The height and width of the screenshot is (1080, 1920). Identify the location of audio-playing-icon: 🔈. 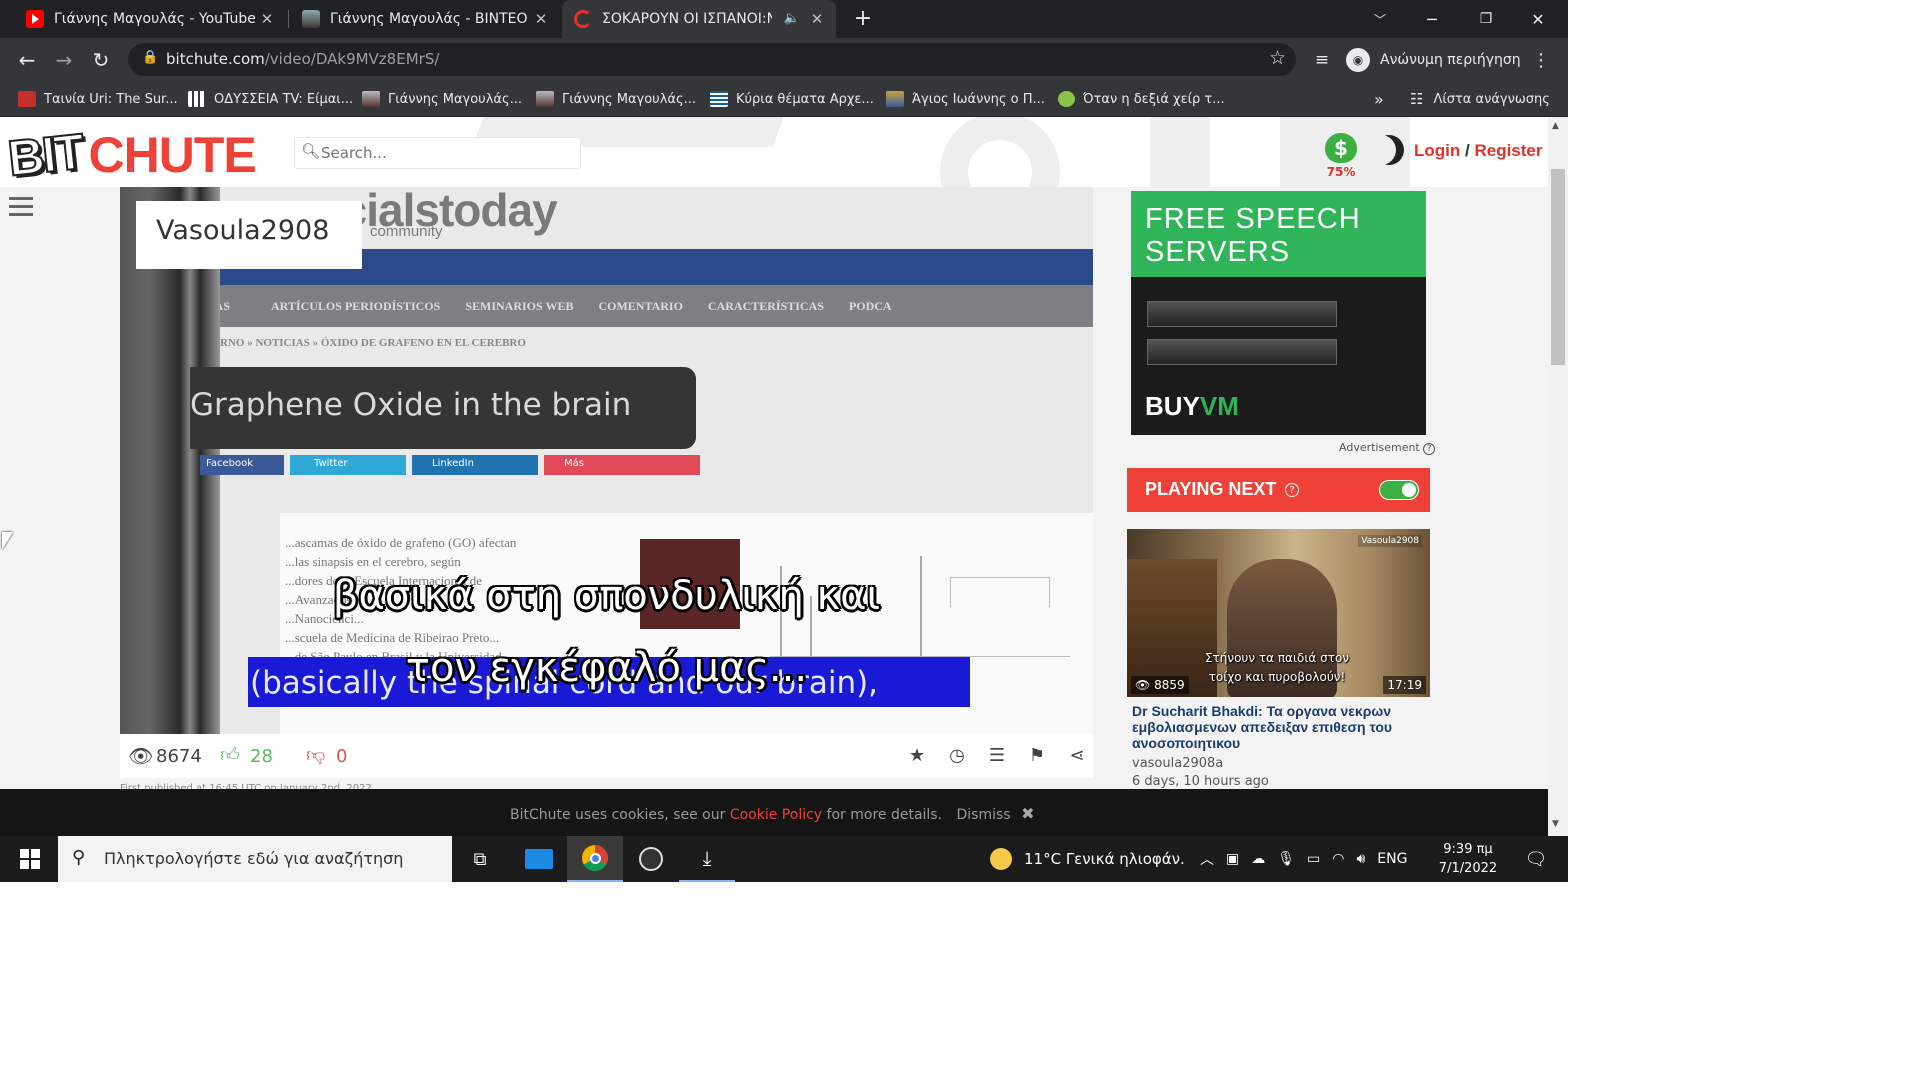
(792, 18).